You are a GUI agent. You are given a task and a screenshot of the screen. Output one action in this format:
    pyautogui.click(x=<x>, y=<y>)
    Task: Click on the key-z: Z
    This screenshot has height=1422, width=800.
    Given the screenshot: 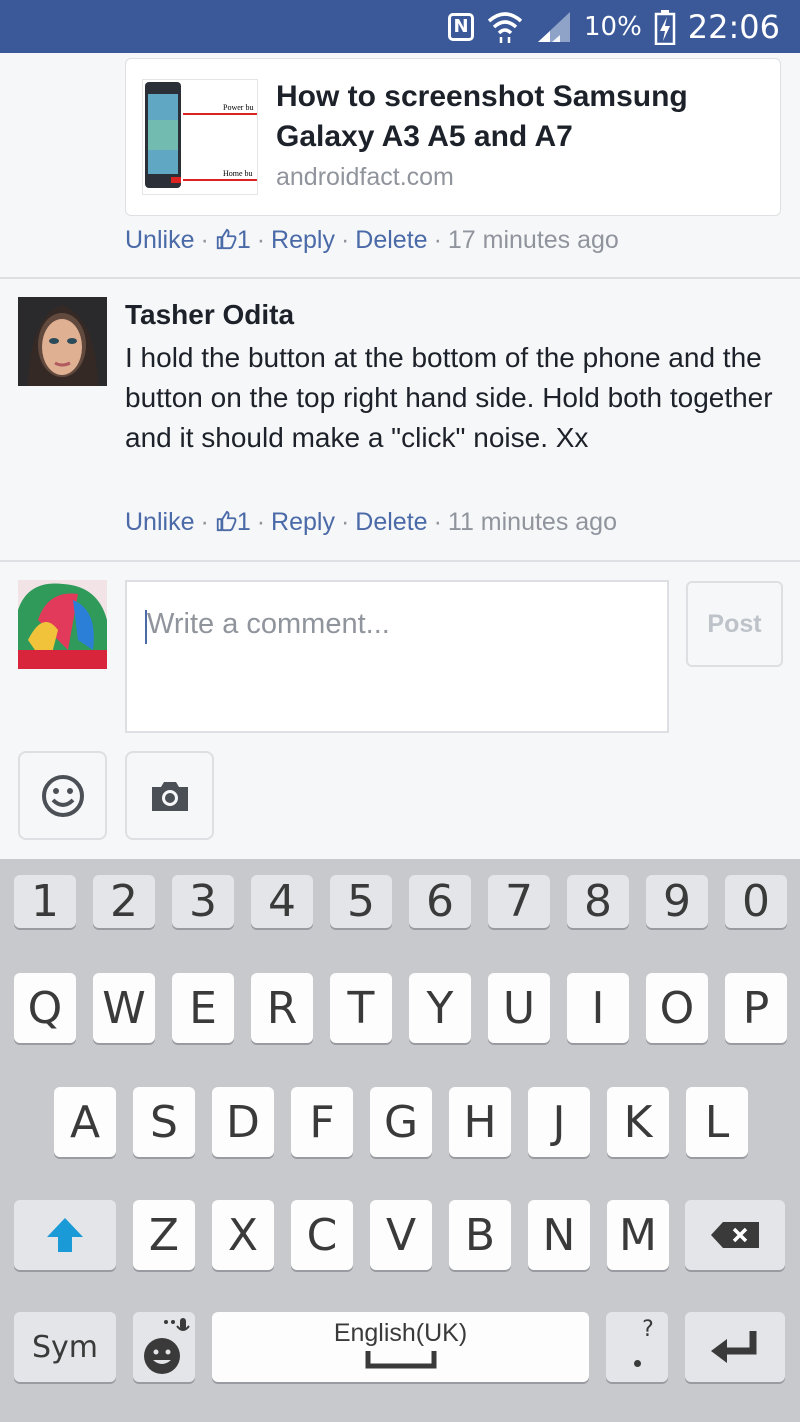 What is the action you would take?
    pyautogui.click(x=164, y=1235)
    